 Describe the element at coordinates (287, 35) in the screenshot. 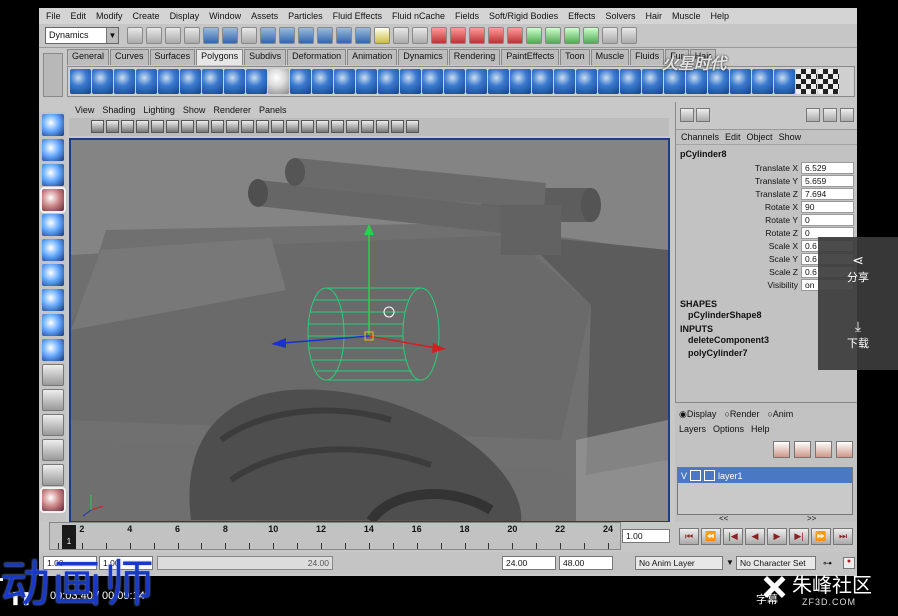

I see `mask-joint-icon` at that location.